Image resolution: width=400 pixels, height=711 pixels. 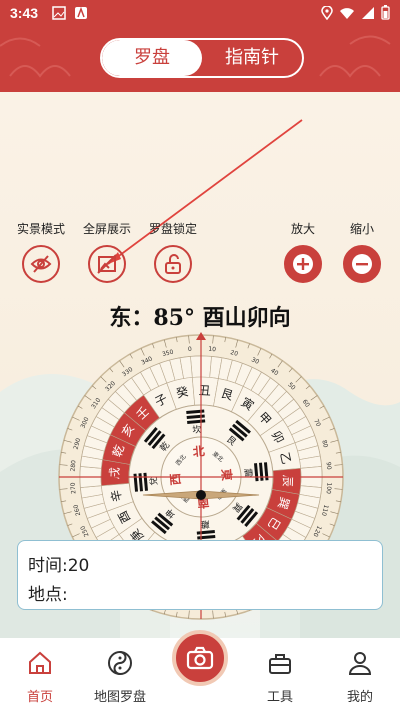 What do you see at coordinates (204, 390) in the screenshot?
I see `mountain-label: 丑` at bounding box center [204, 390].